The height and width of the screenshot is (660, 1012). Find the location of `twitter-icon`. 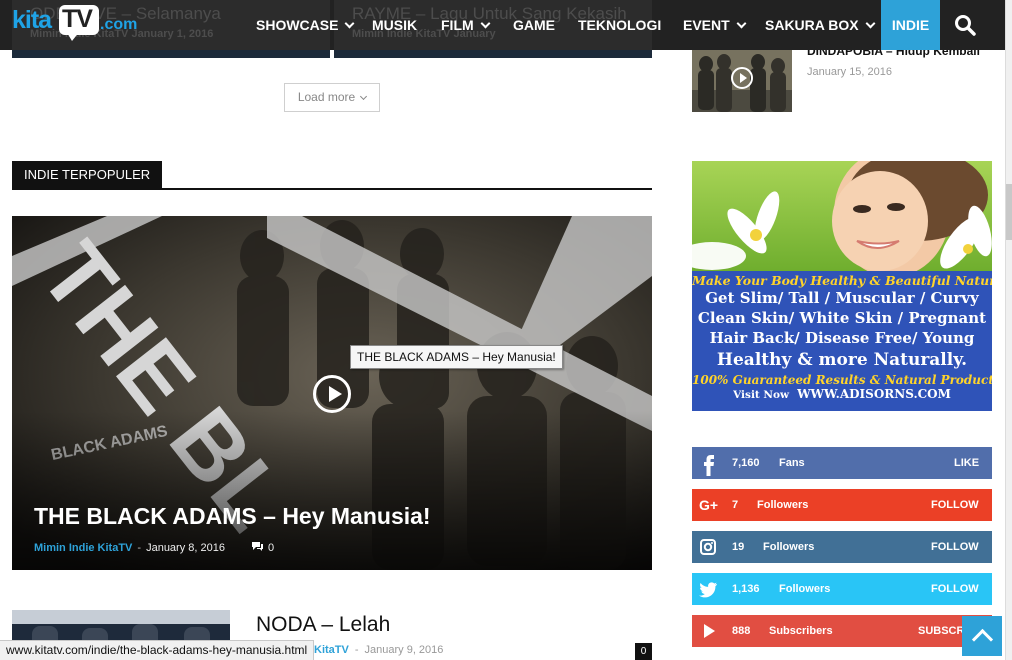

twitter-icon is located at coordinates (708, 590).